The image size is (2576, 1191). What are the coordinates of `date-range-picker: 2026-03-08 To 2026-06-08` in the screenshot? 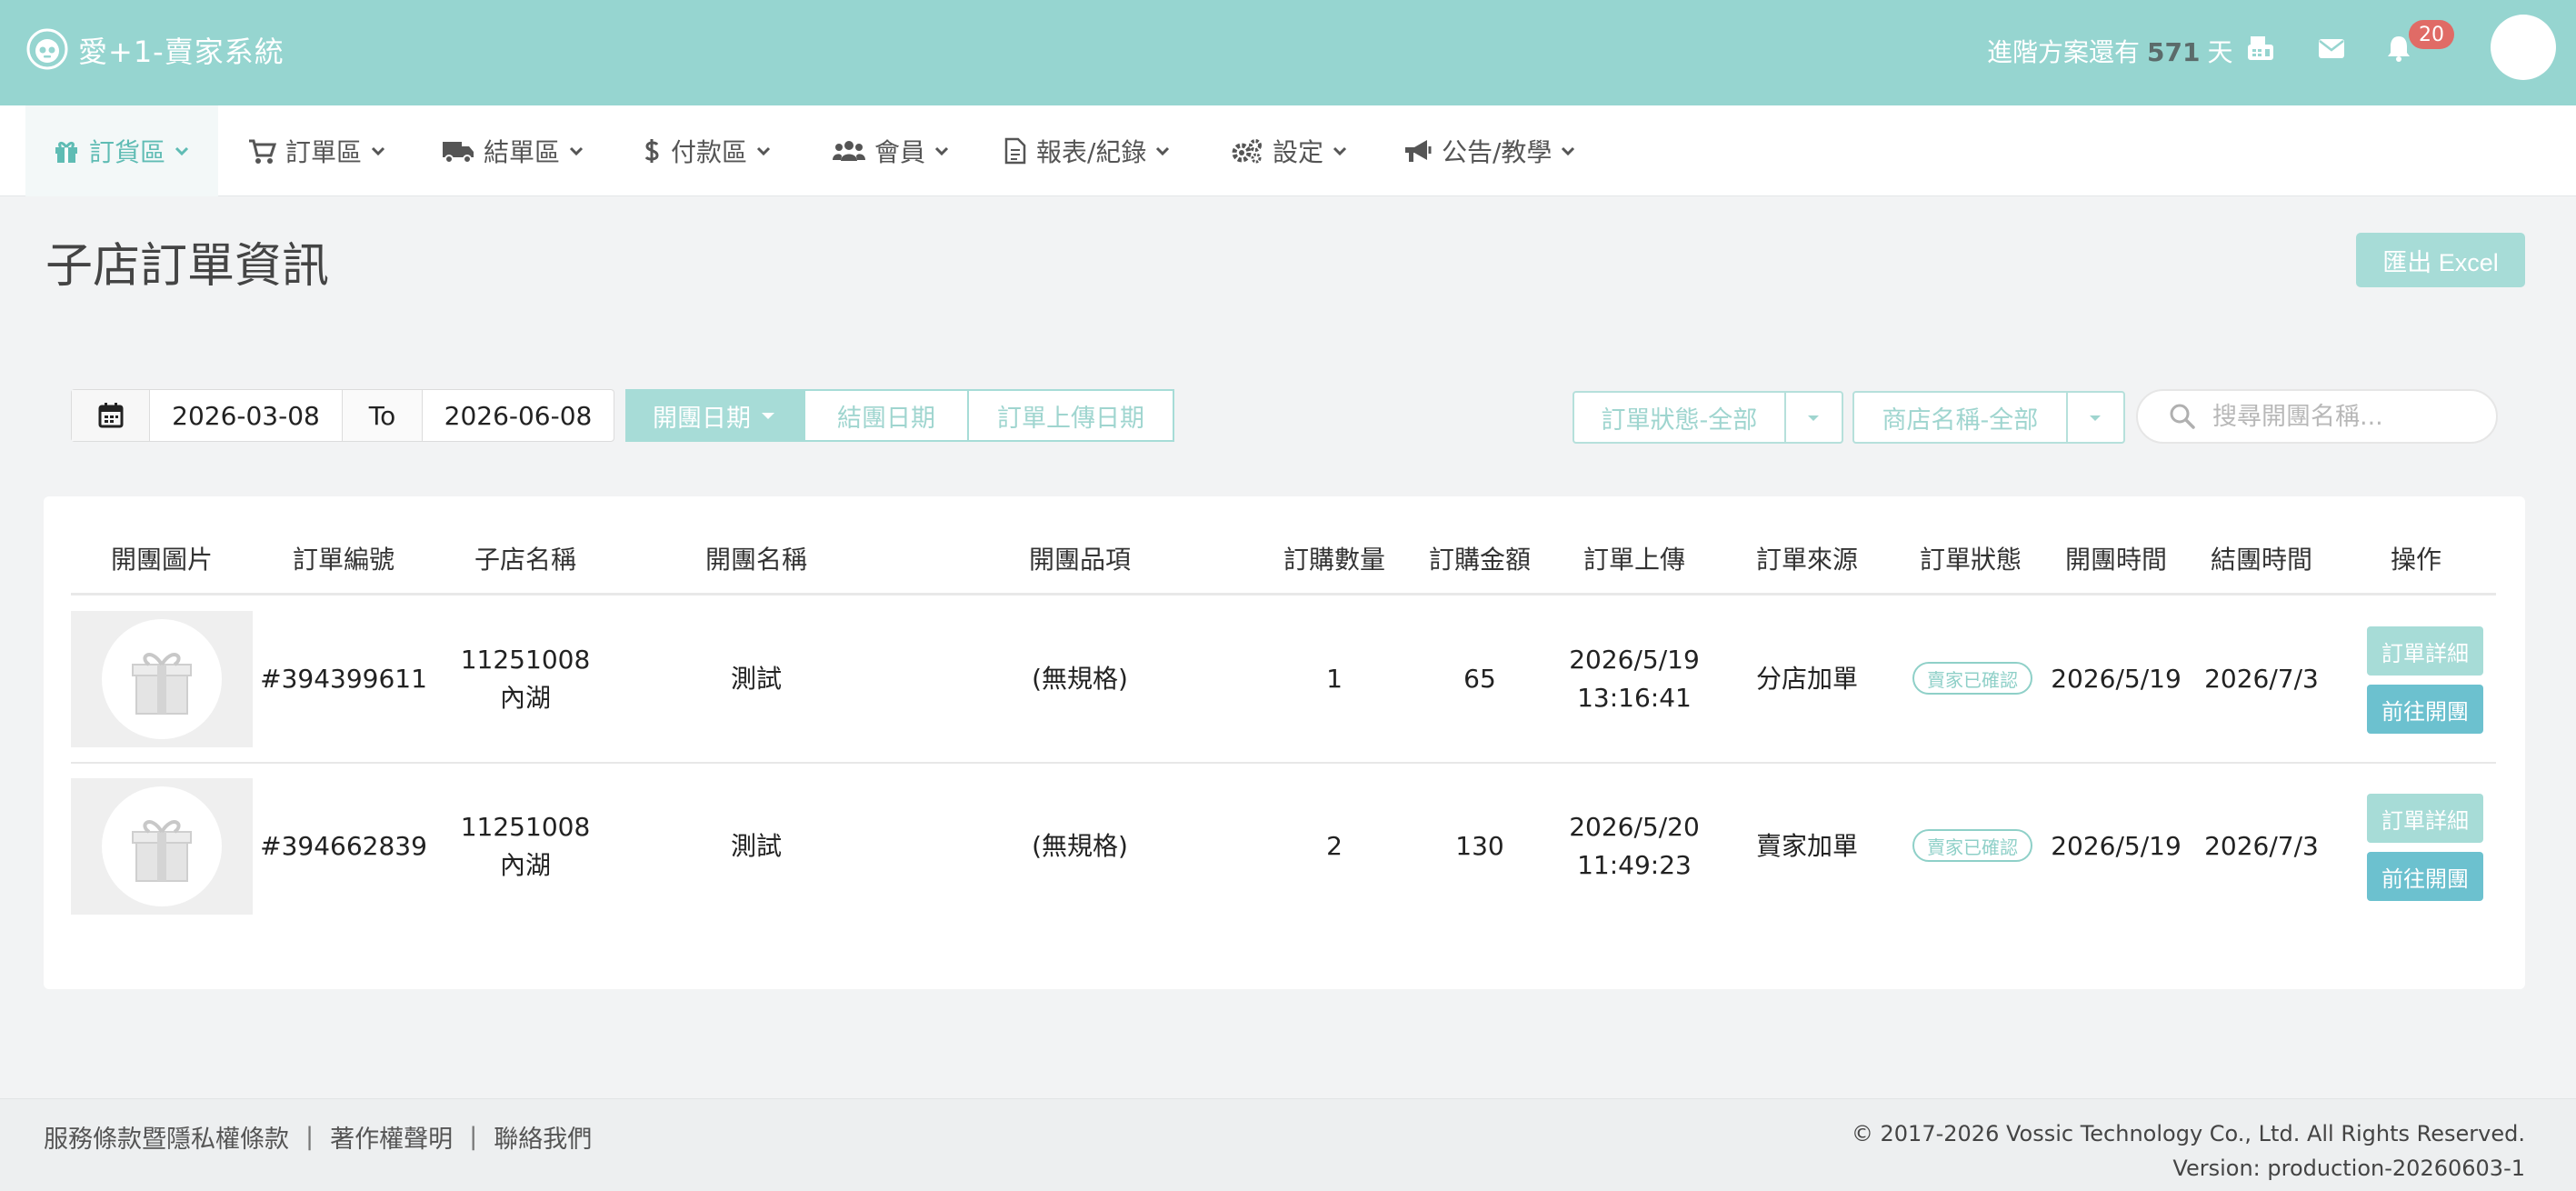 It's located at (342, 416).